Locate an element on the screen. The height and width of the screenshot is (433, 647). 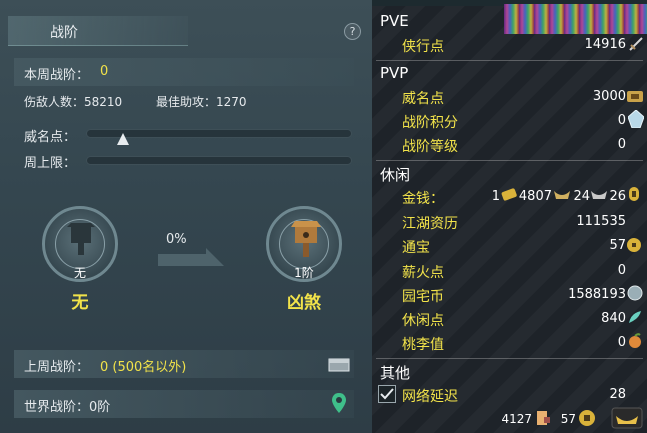
feather-icon is located at coordinates (635, 317).